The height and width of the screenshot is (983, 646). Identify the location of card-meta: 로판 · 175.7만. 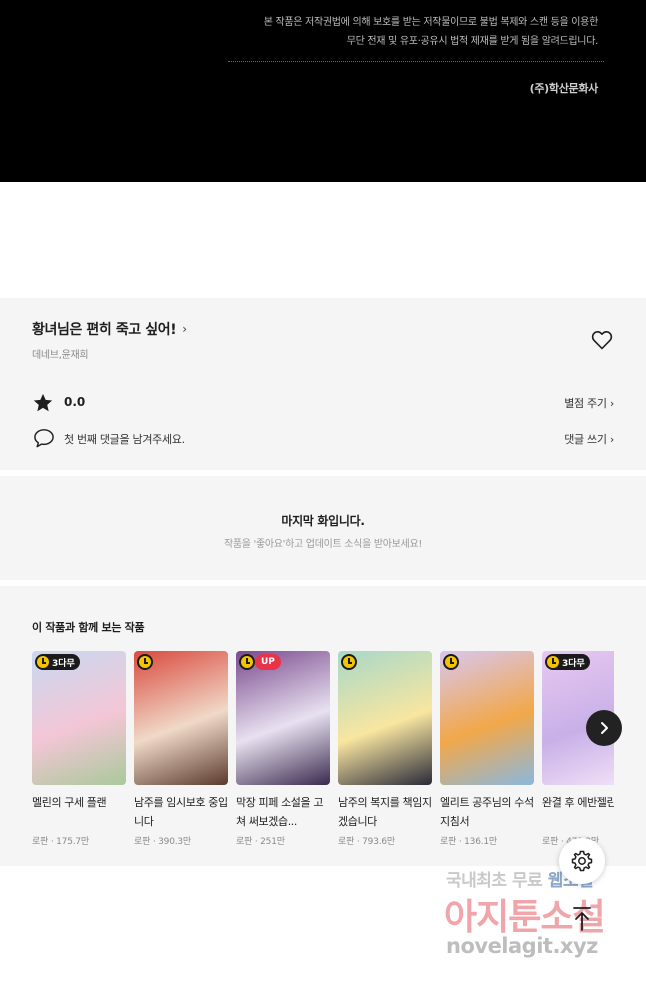
(60, 842).